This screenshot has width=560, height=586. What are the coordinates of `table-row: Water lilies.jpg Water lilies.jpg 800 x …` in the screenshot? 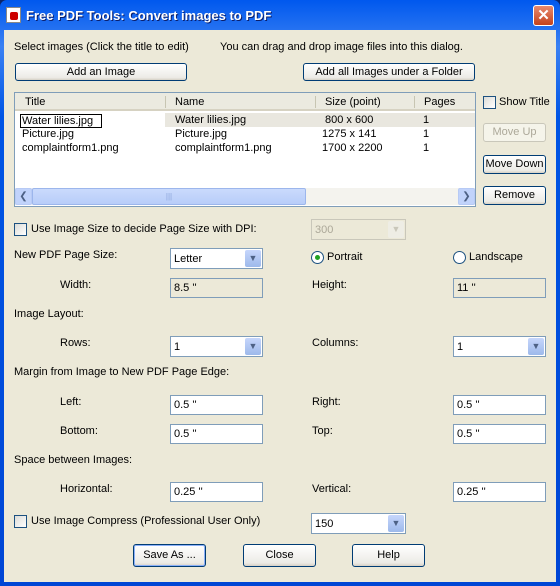 It's located at (245, 120).